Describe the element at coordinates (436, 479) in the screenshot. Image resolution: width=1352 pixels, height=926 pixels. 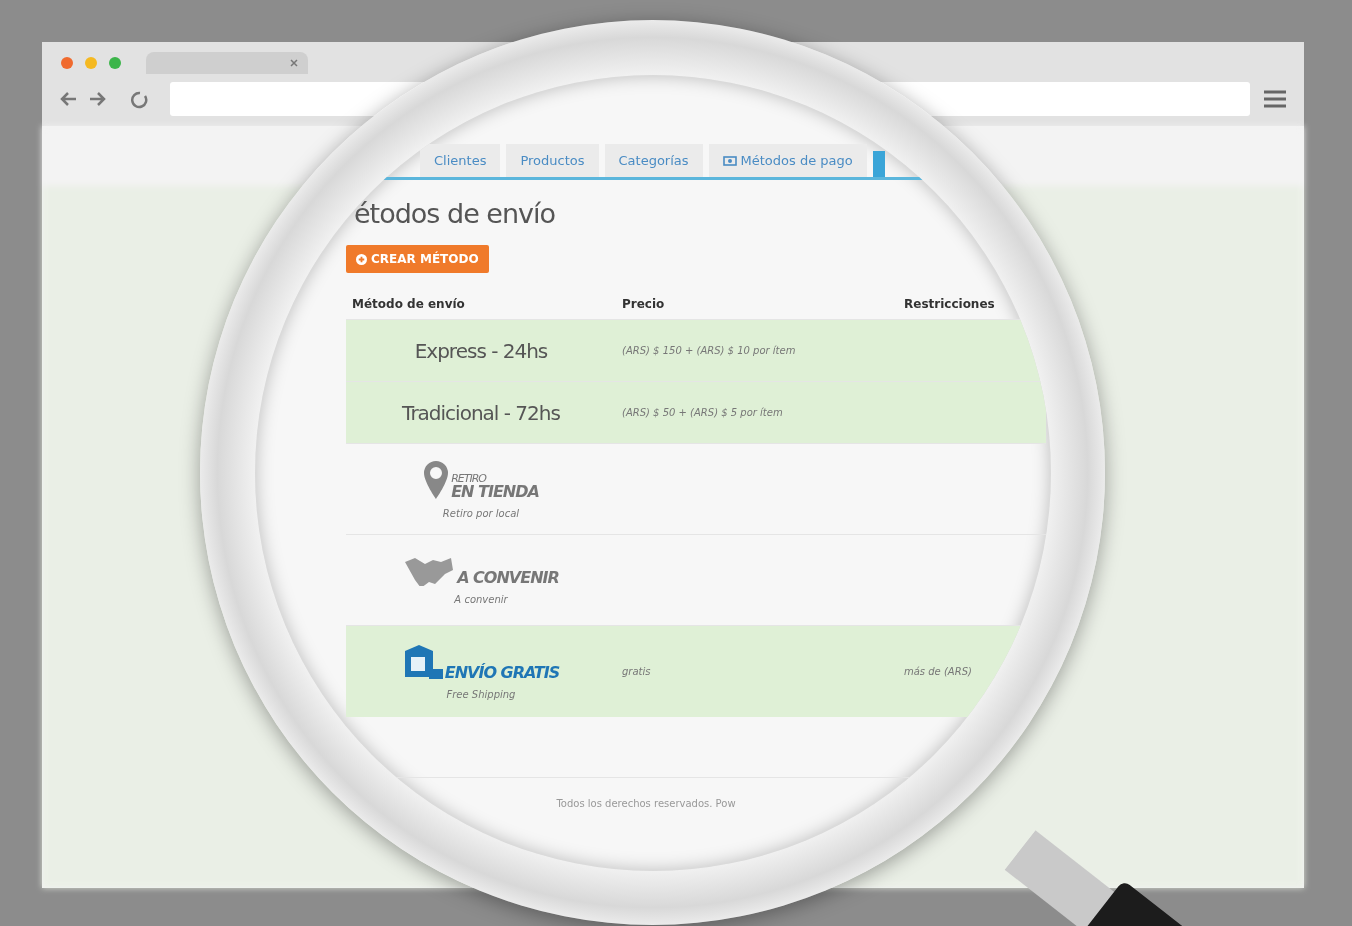
I see `map-pin-icon` at that location.